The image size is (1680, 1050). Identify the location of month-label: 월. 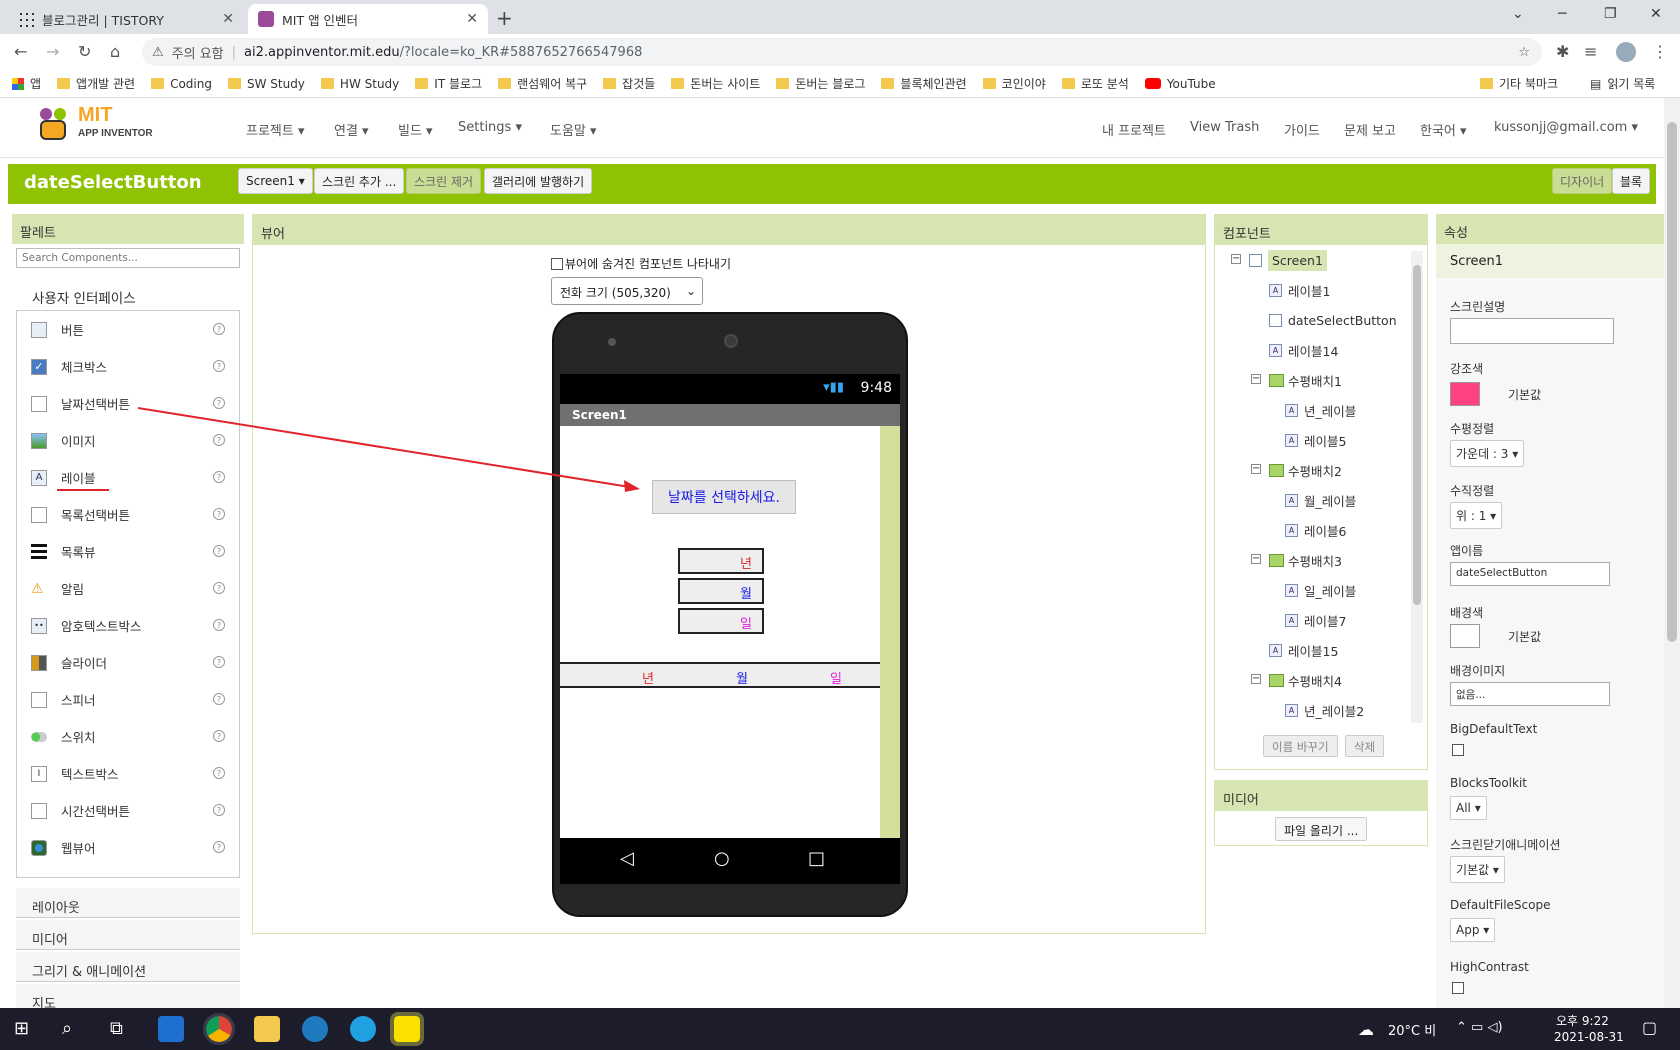
(721, 591).